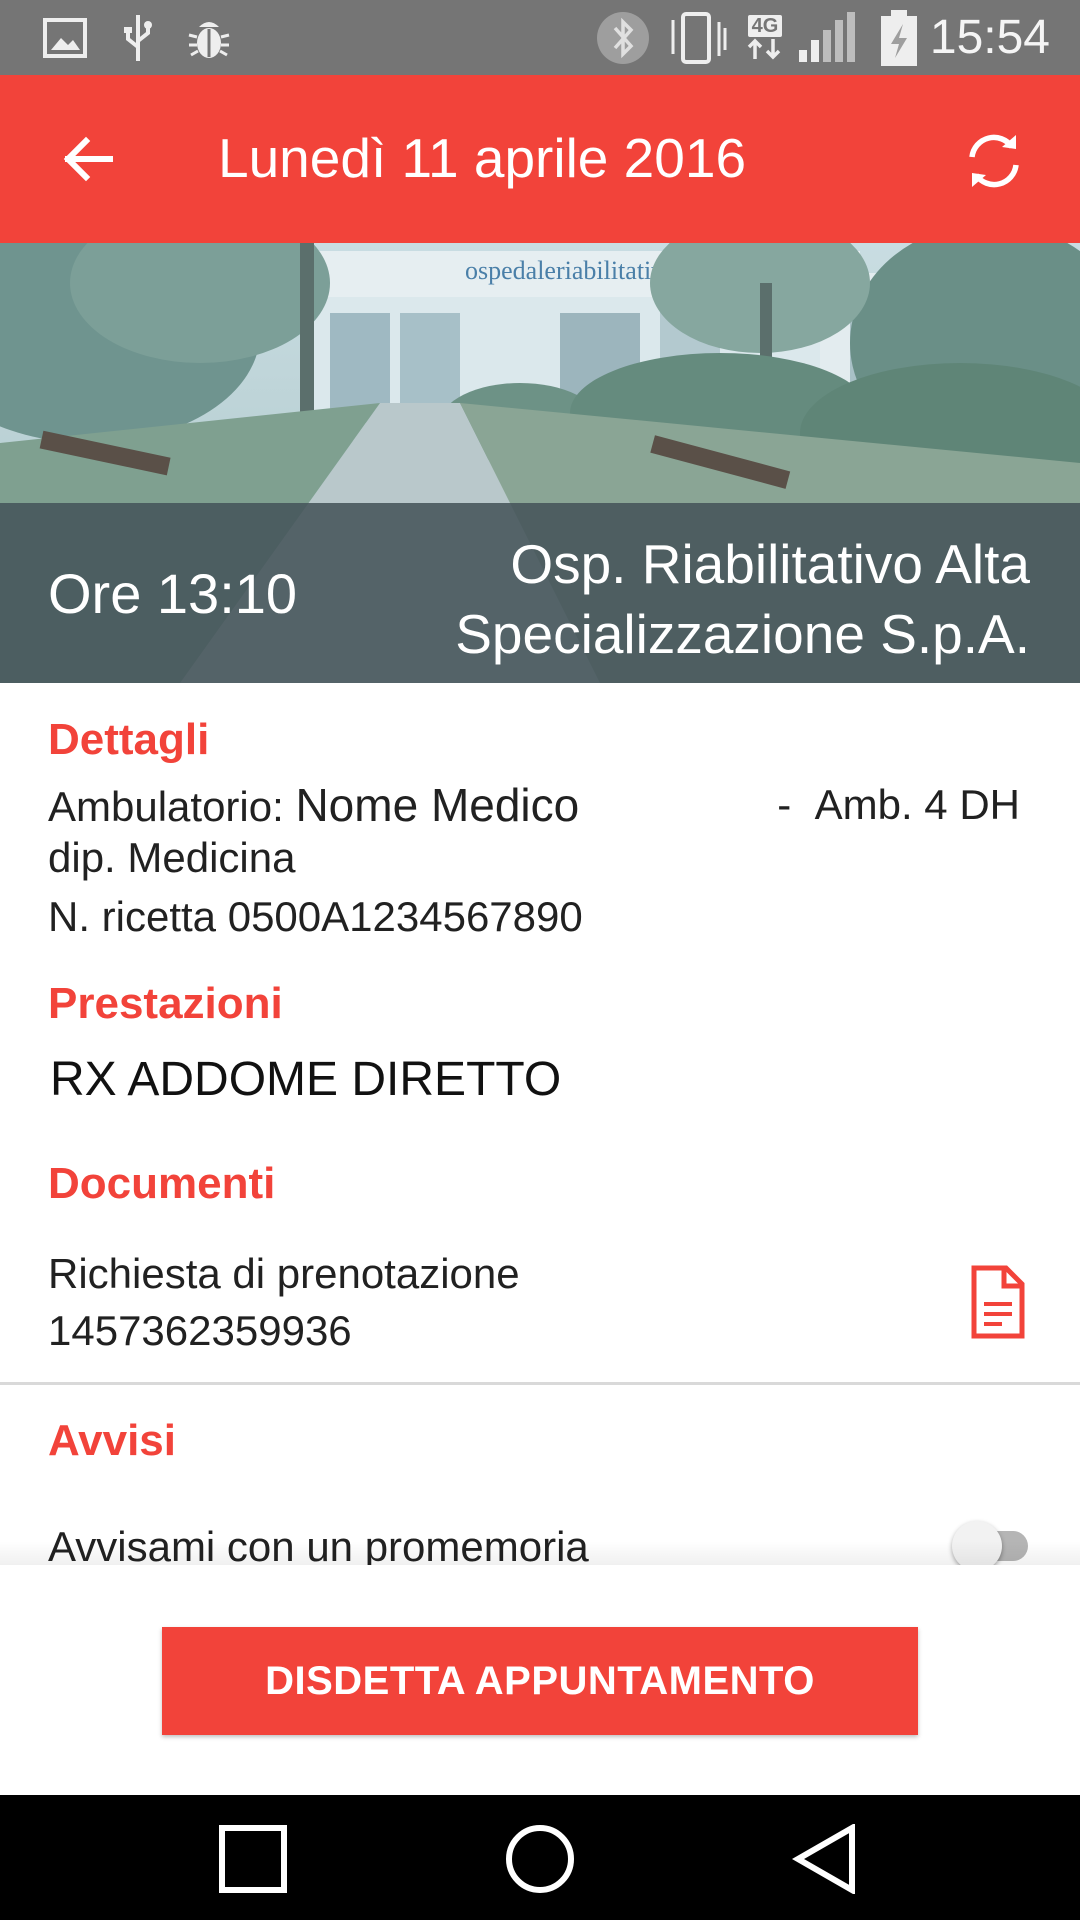 This screenshot has width=1080, height=1920. What do you see at coordinates (989, 37) in the screenshot?
I see `status-time: 15:54` at bounding box center [989, 37].